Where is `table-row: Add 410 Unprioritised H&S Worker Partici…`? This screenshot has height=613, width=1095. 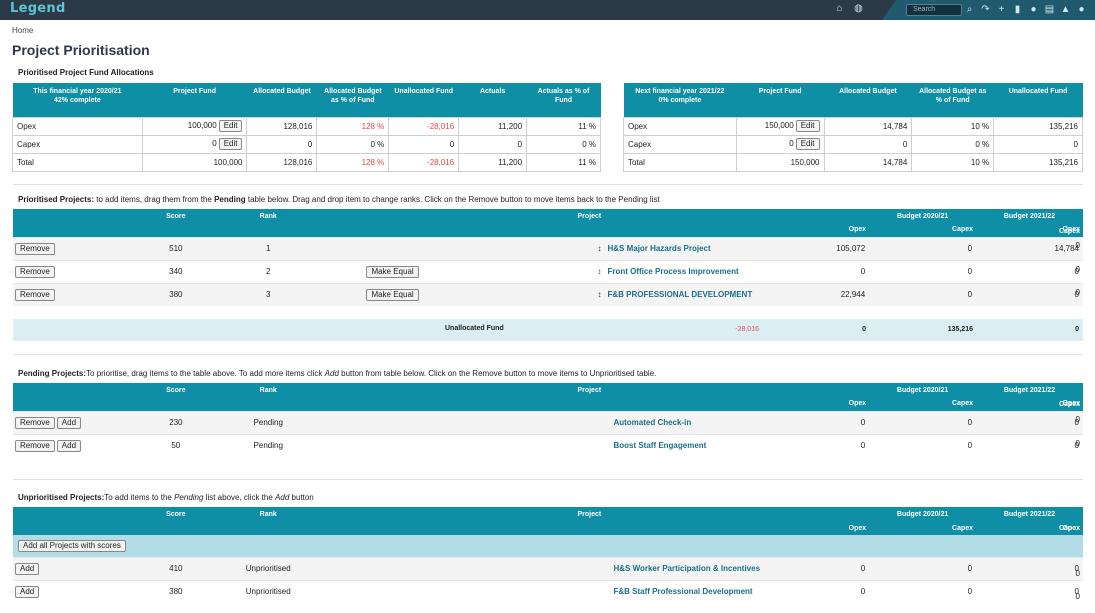
table-row: Add 410 Unprioritised H&S Worker Partici… is located at coordinates (548, 568).